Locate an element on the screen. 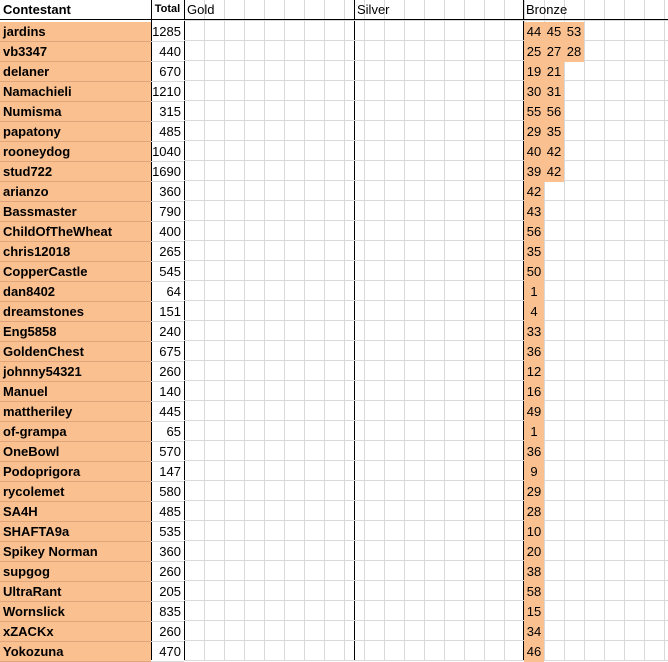  contestant-name: of-grampa is located at coordinates (75, 432).